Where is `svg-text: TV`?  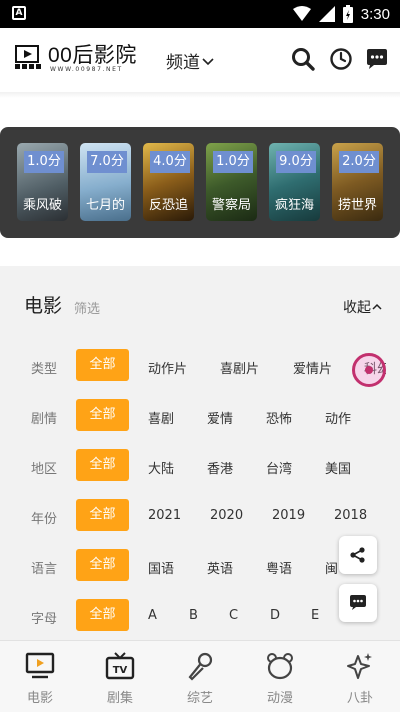 svg-text: TV is located at coordinates (120, 670).